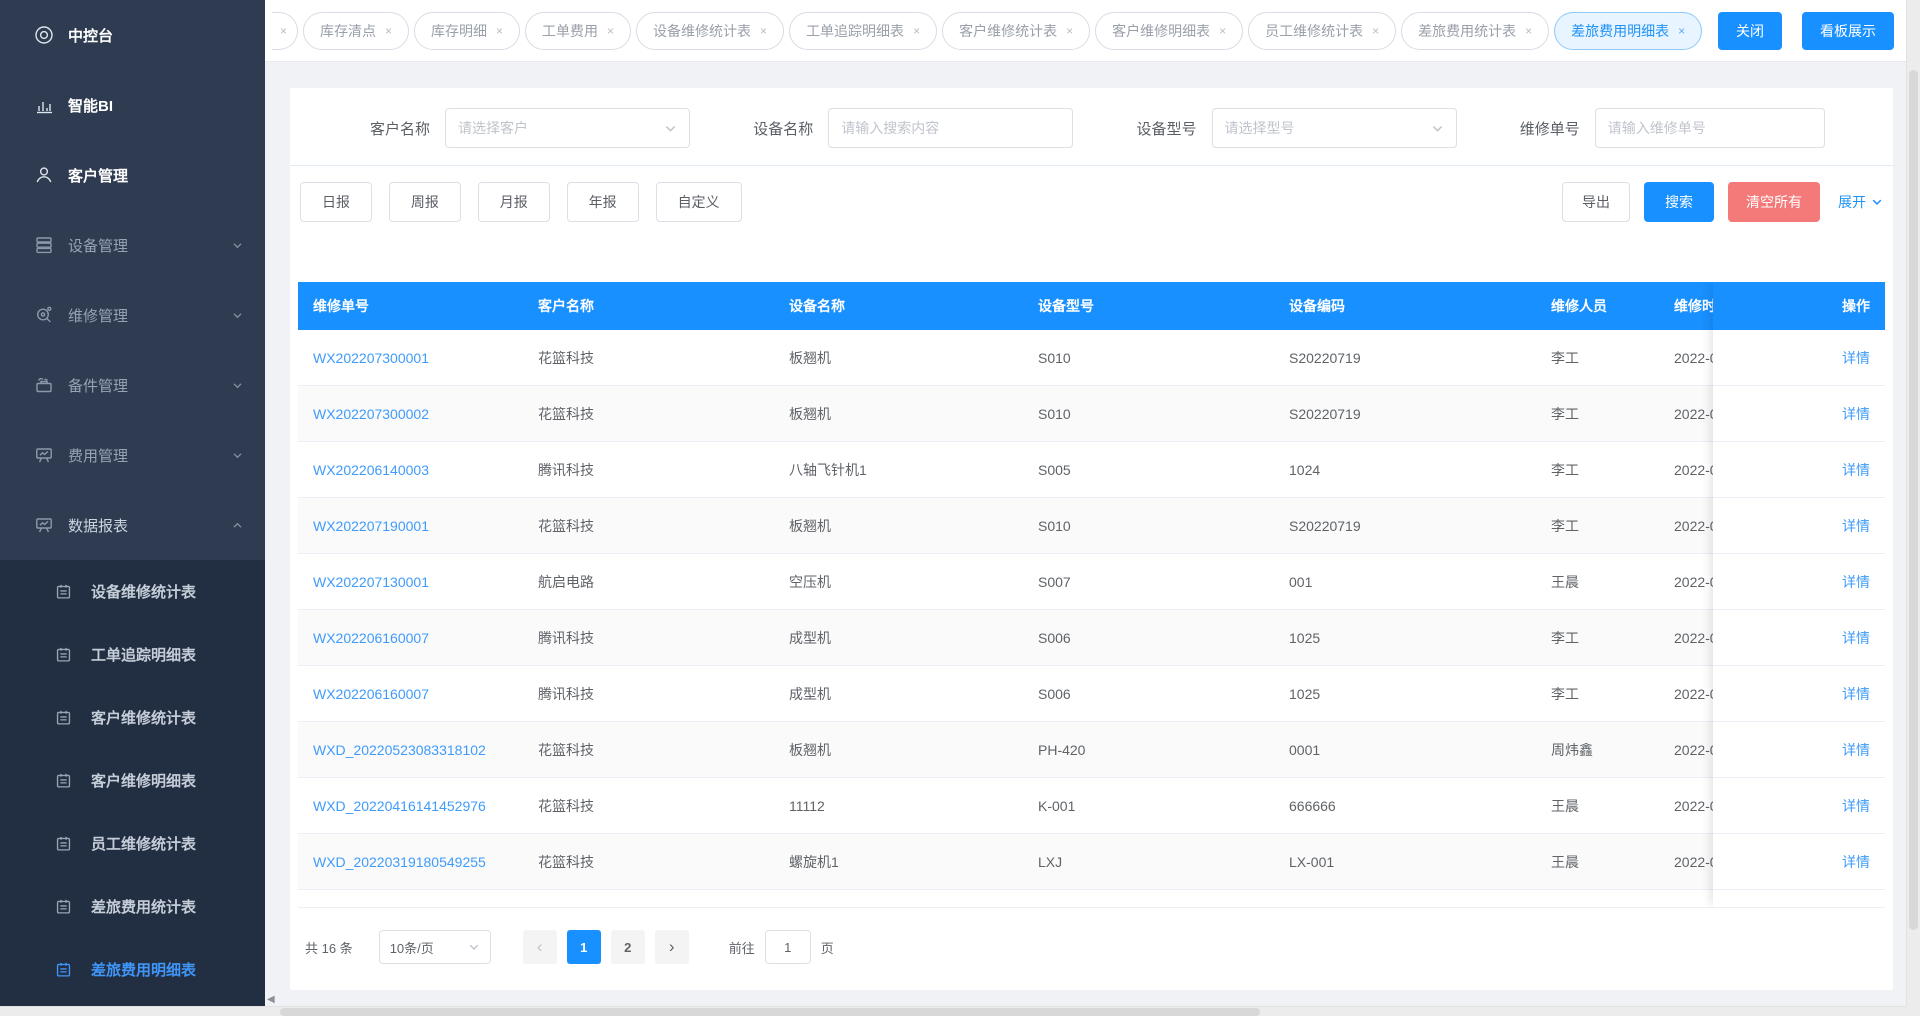 Image resolution: width=1920 pixels, height=1016 pixels. I want to click on goto-page-input, so click(787, 947).